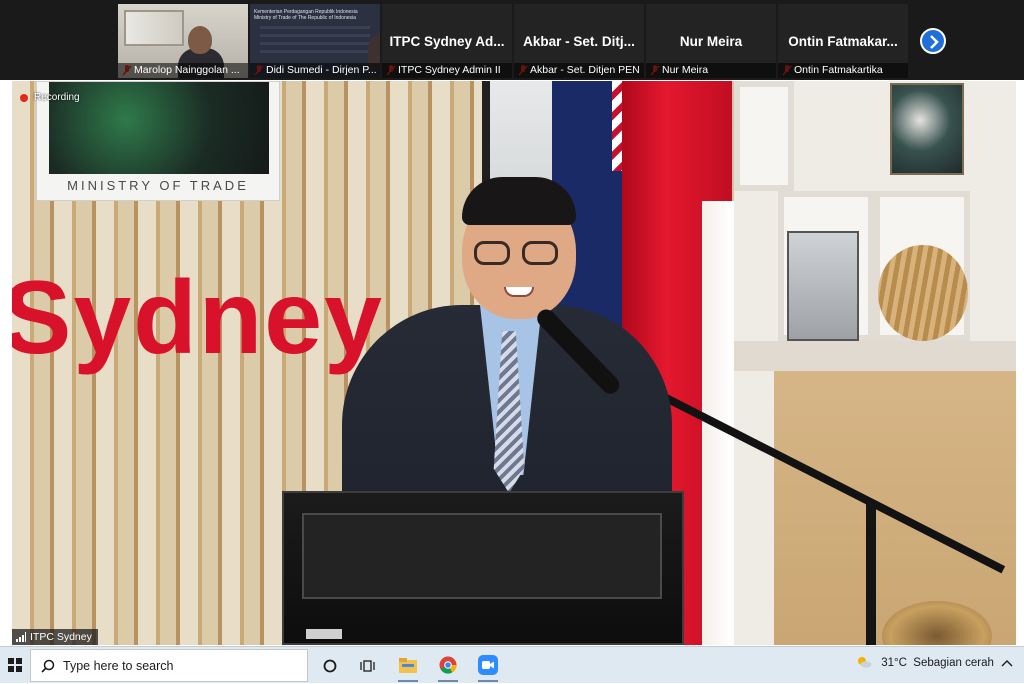 This screenshot has height=684, width=1024. I want to click on cortana-button, so click(330, 665).